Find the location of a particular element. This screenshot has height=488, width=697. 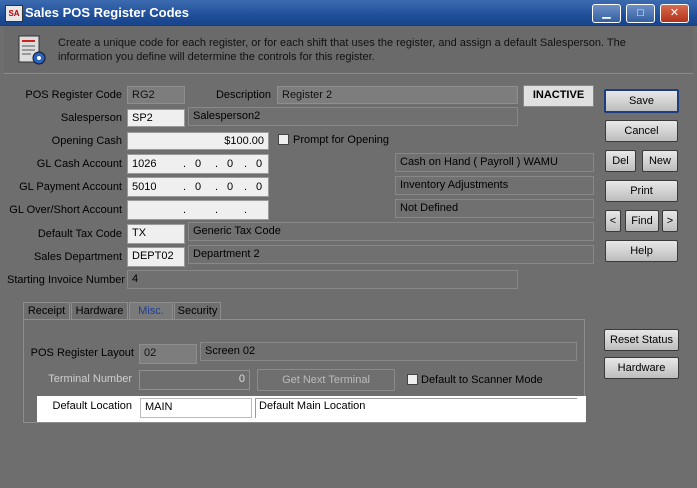

description-field: Register 2 is located at coordinates (397, 95).